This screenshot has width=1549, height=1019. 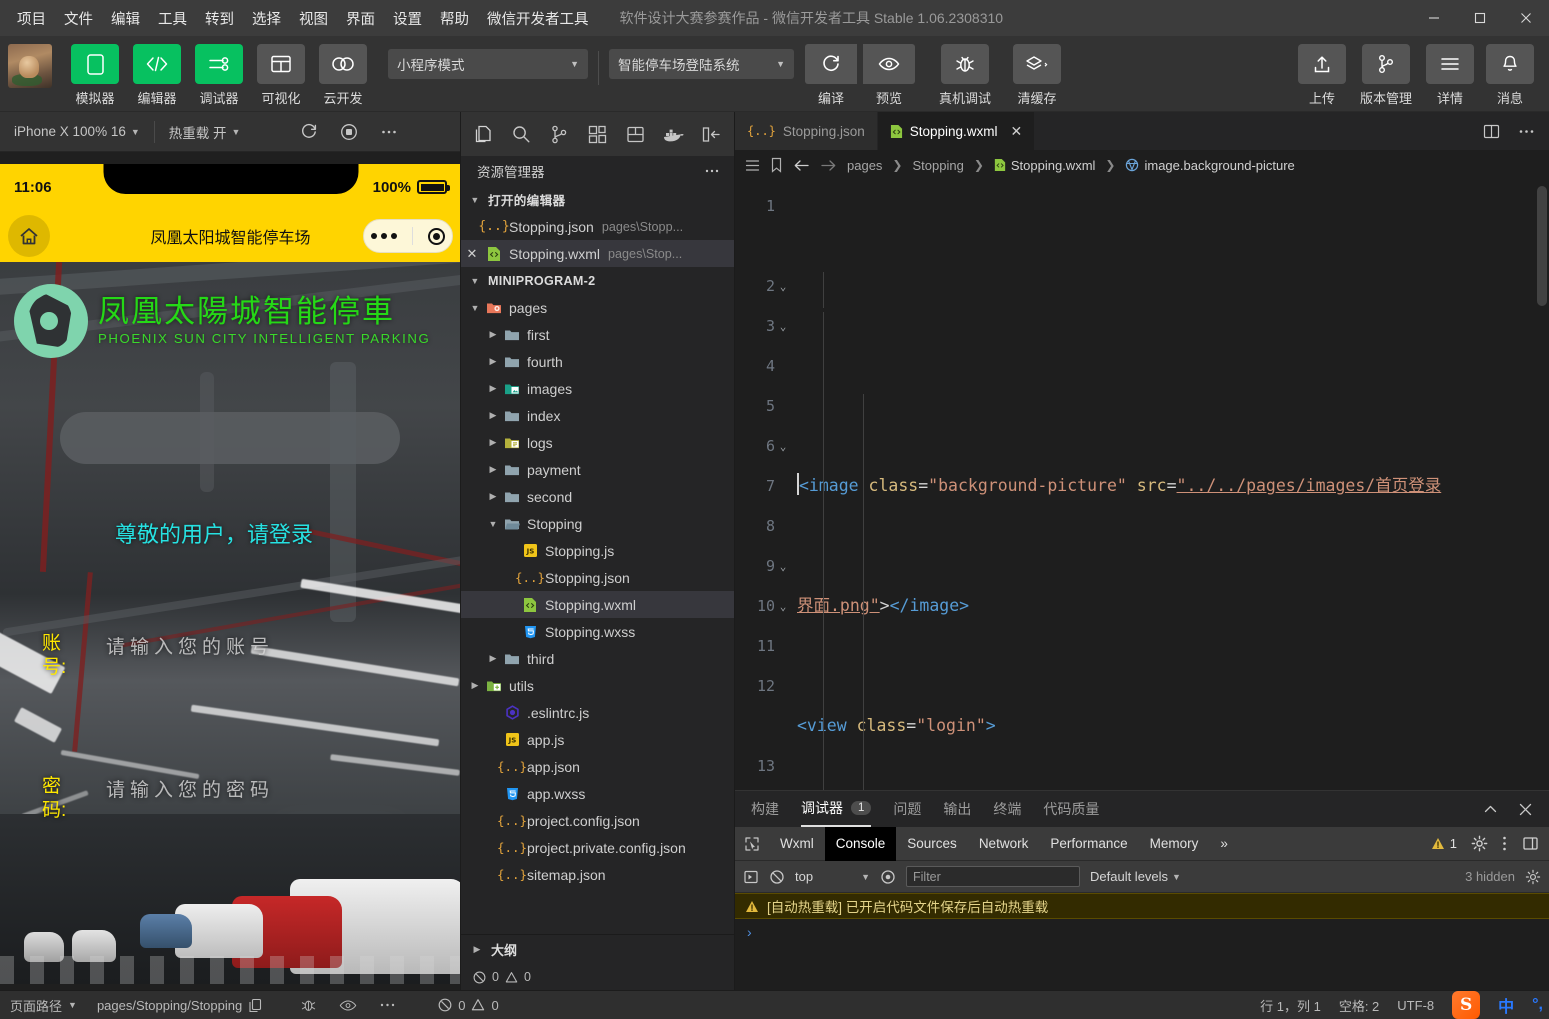 I want to click on menu-item-help: 帮助, so click(x=454, y=18).